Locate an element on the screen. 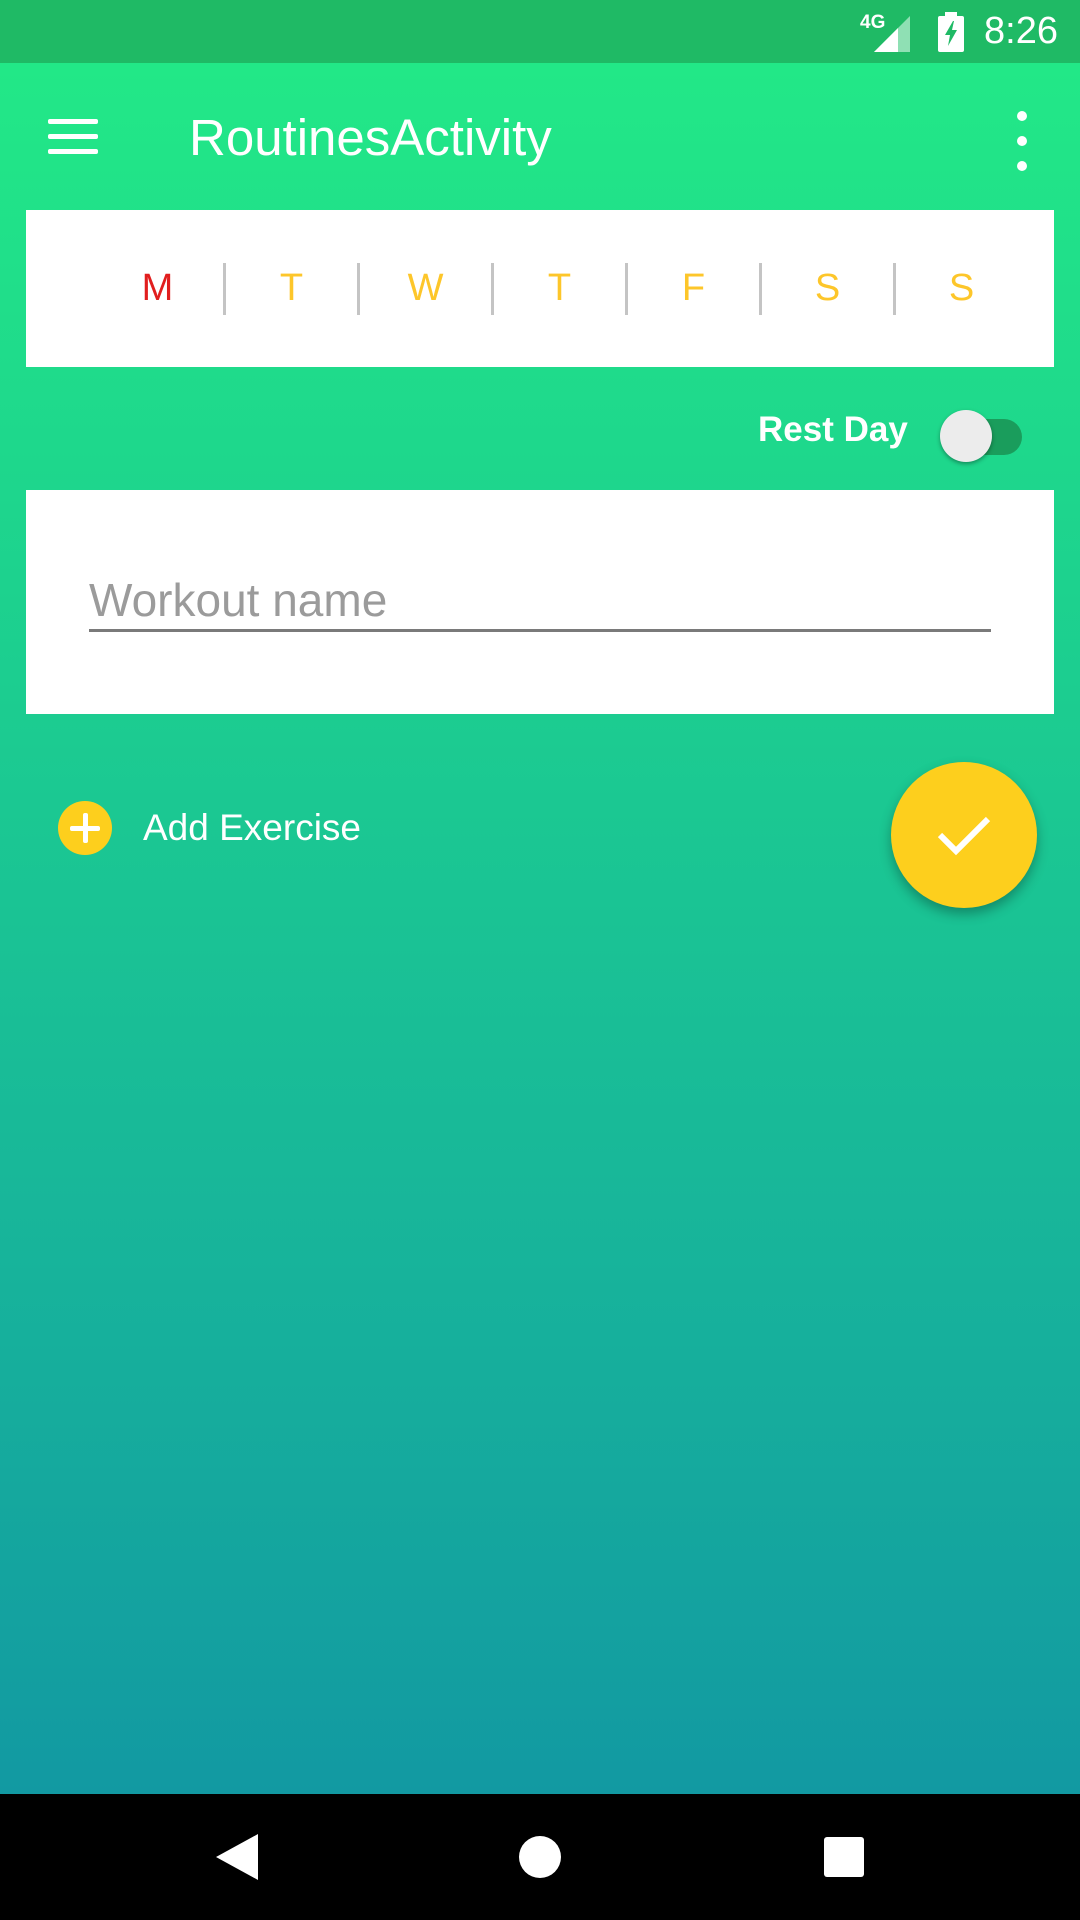  add-exercise-label: Add Exercise is located at coordinates (252, 827).